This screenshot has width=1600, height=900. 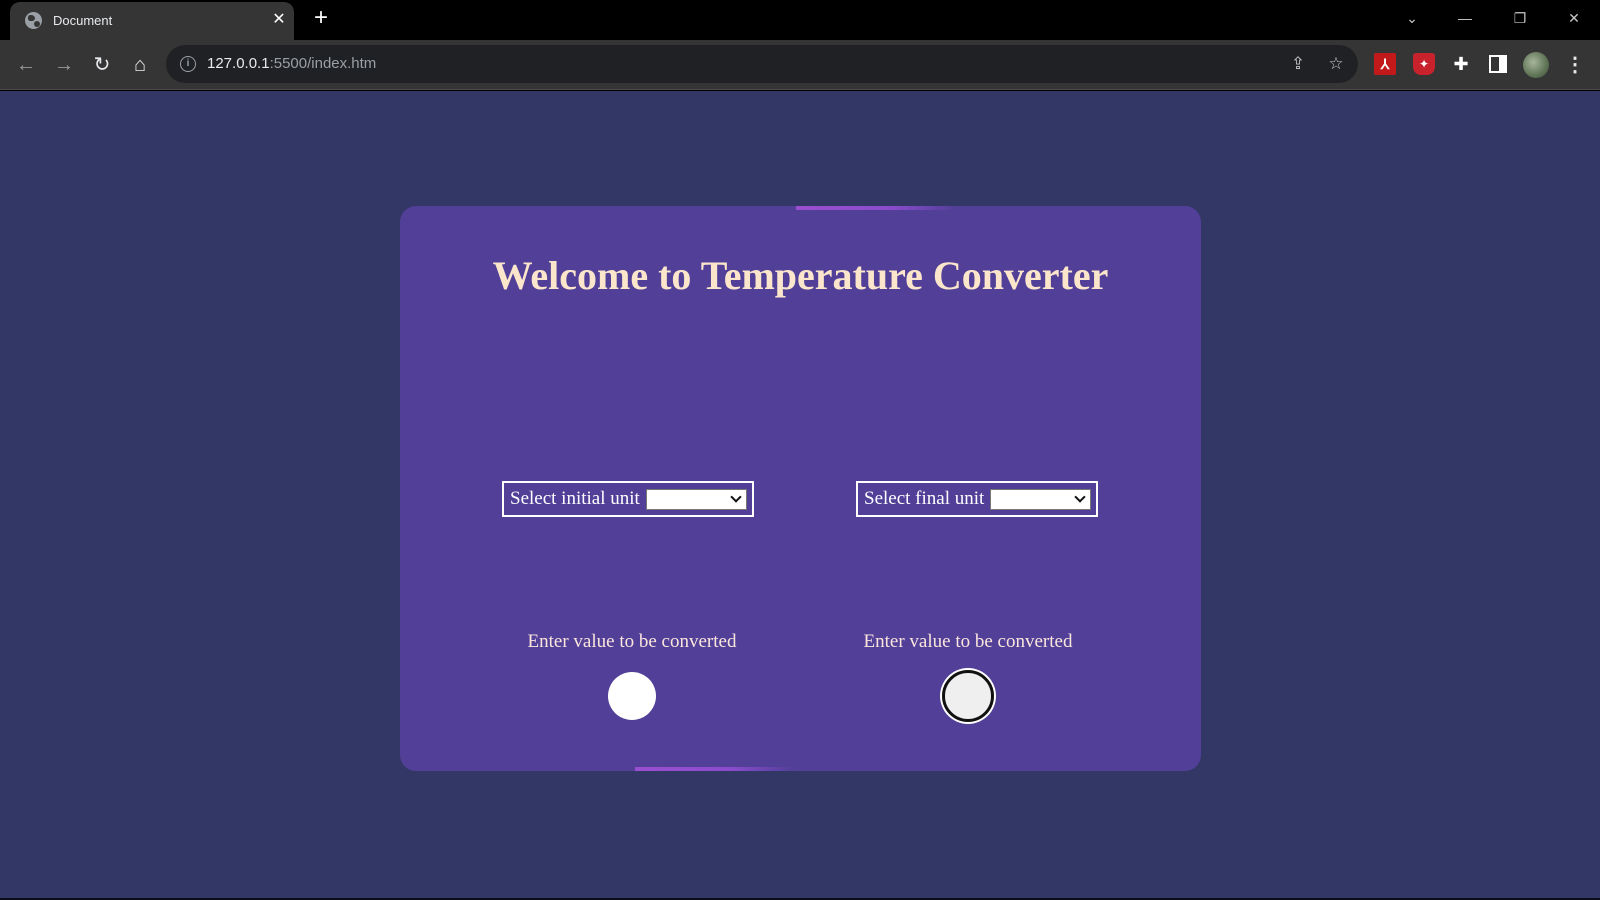 What do you see at coordinates (26, 65) in the screenshot?
I see `back-icon: ←` at bounding box center [26, 65].